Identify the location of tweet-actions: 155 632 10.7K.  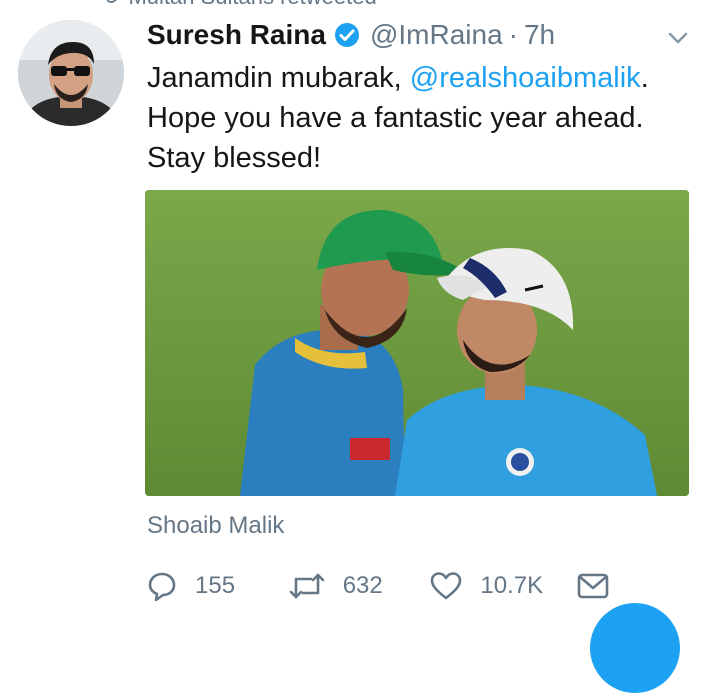
(387, 586).